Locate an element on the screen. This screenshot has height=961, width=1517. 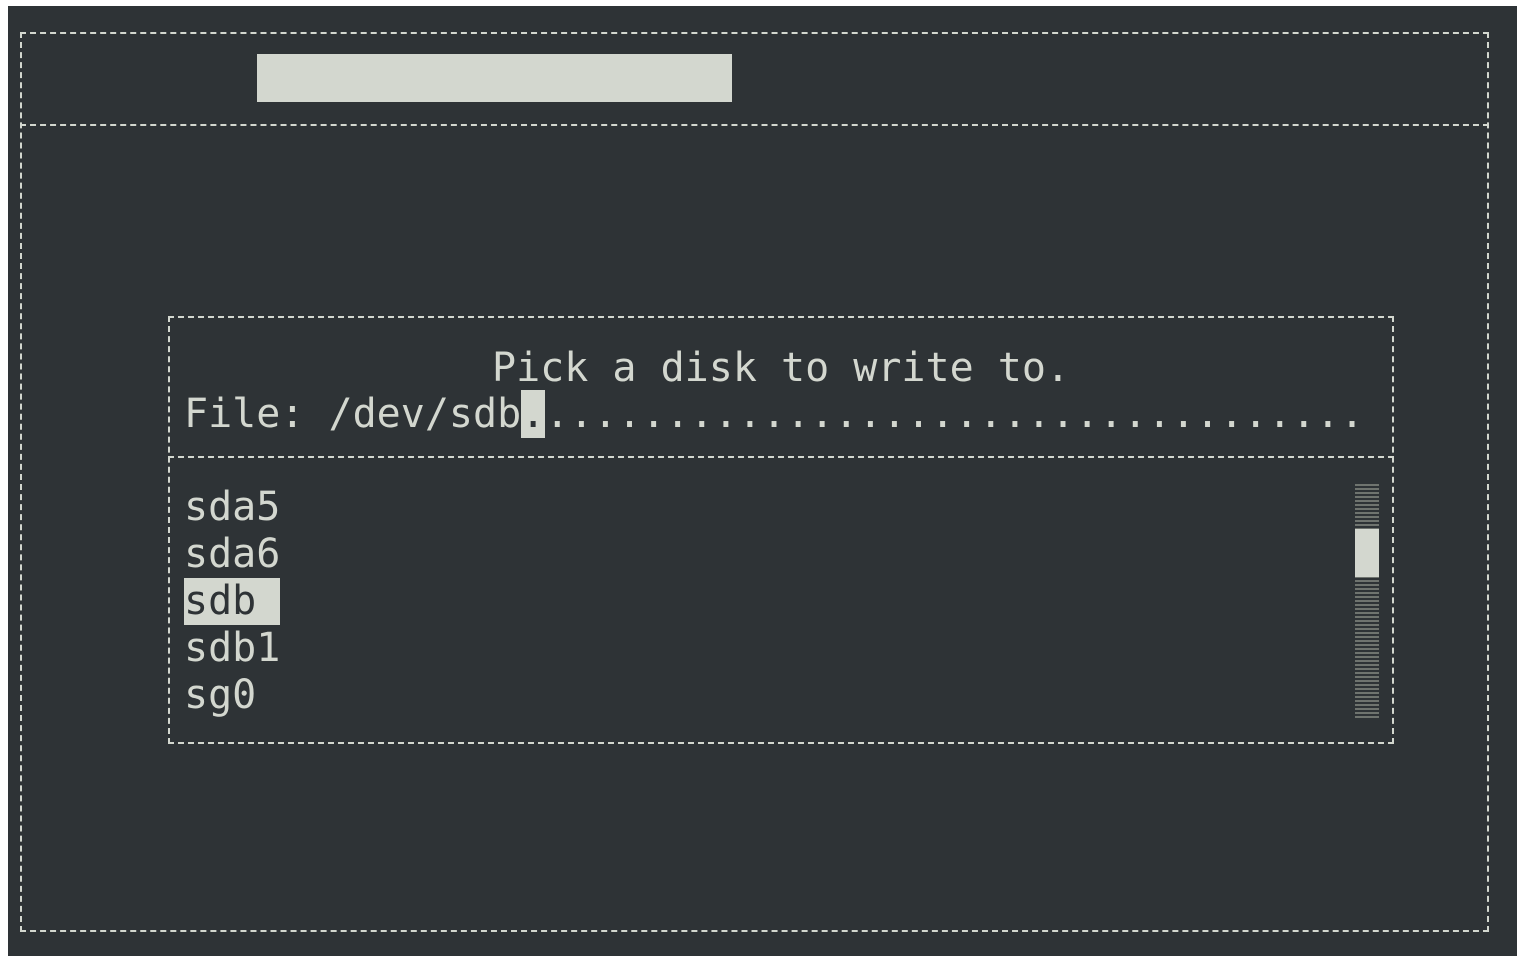
list-scrollbar is located at coordinates (1367, 600).